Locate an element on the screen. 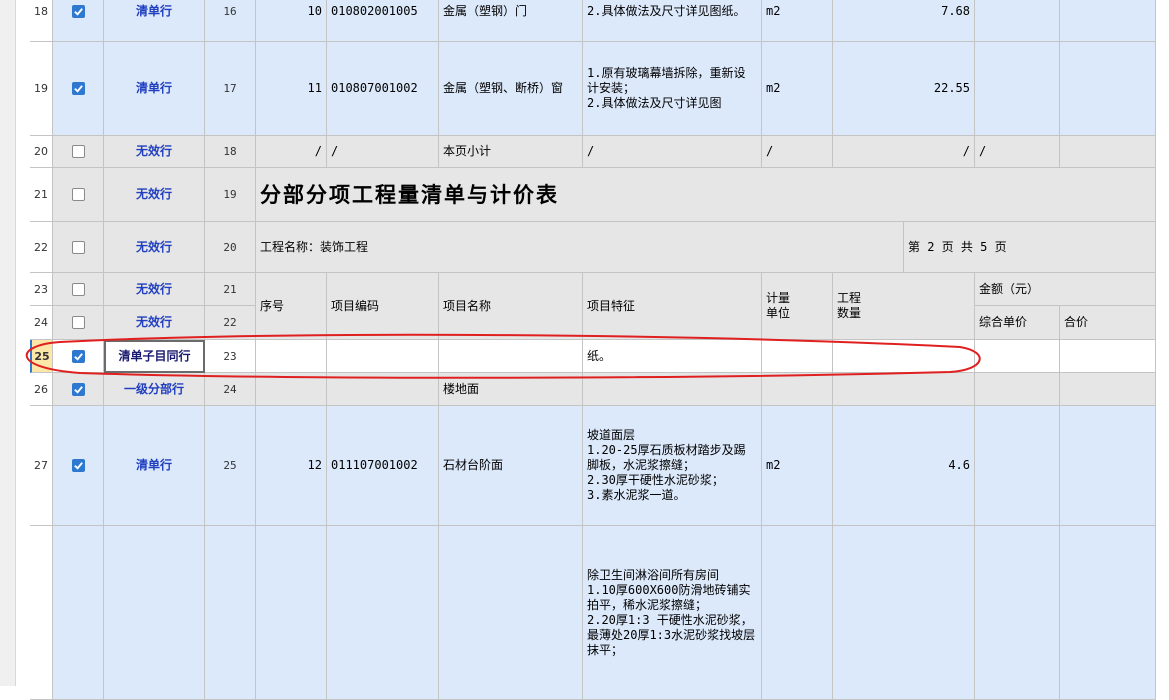 The image size is (1169, 700). row-number: 22 is located at coordinates (41, 247).